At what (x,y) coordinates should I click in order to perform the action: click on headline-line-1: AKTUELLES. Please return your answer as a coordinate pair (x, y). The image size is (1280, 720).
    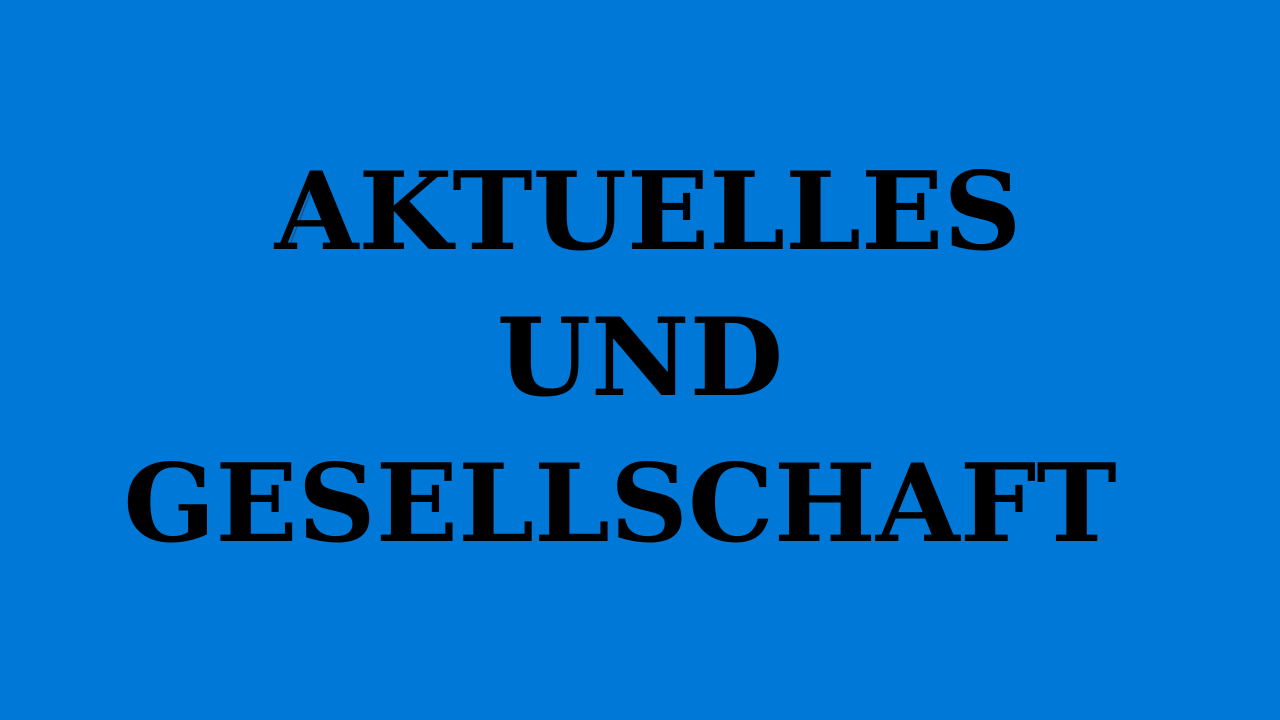
    Looking at the image, I should click on (648, 212).